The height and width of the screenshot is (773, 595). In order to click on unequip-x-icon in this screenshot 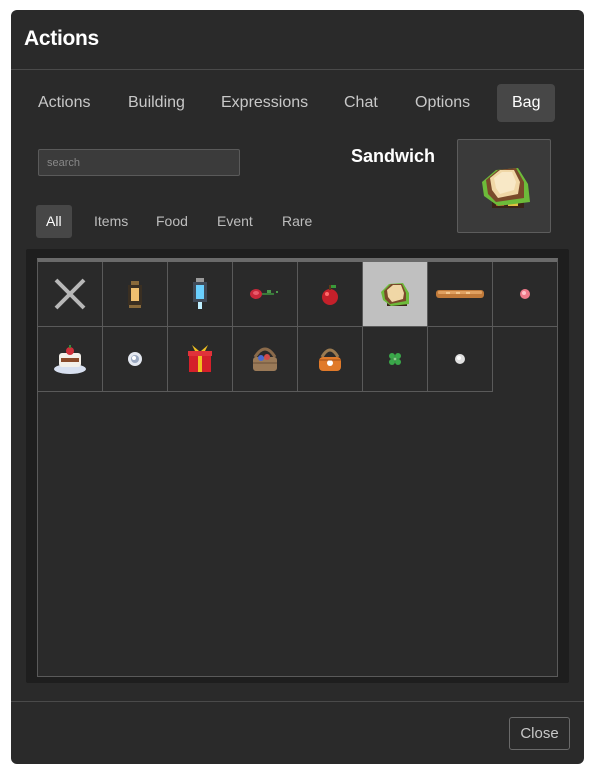, I will do `click(70, 294)`.